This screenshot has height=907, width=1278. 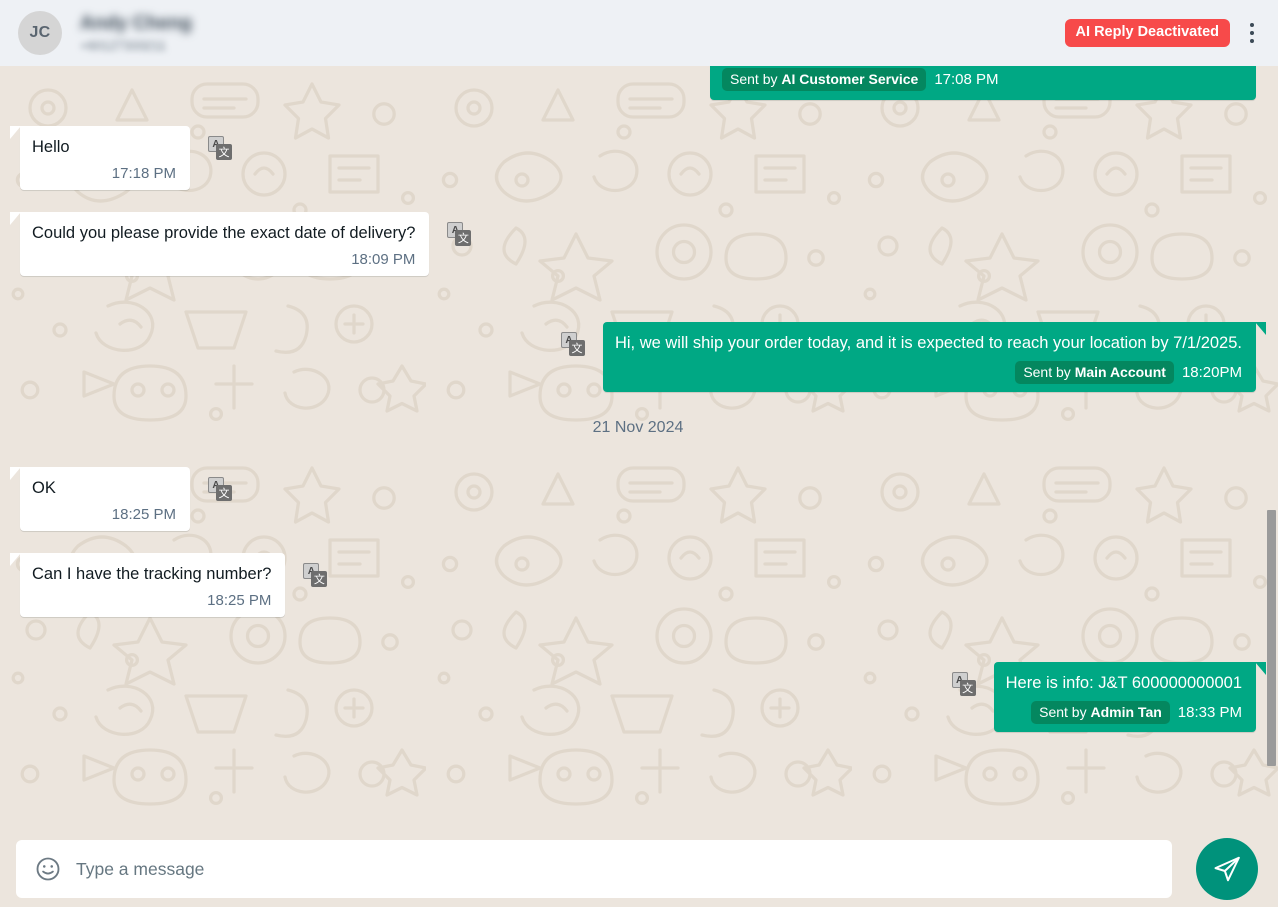 I want to click on smiley-emoji-icon, so click(x=48, y=869).